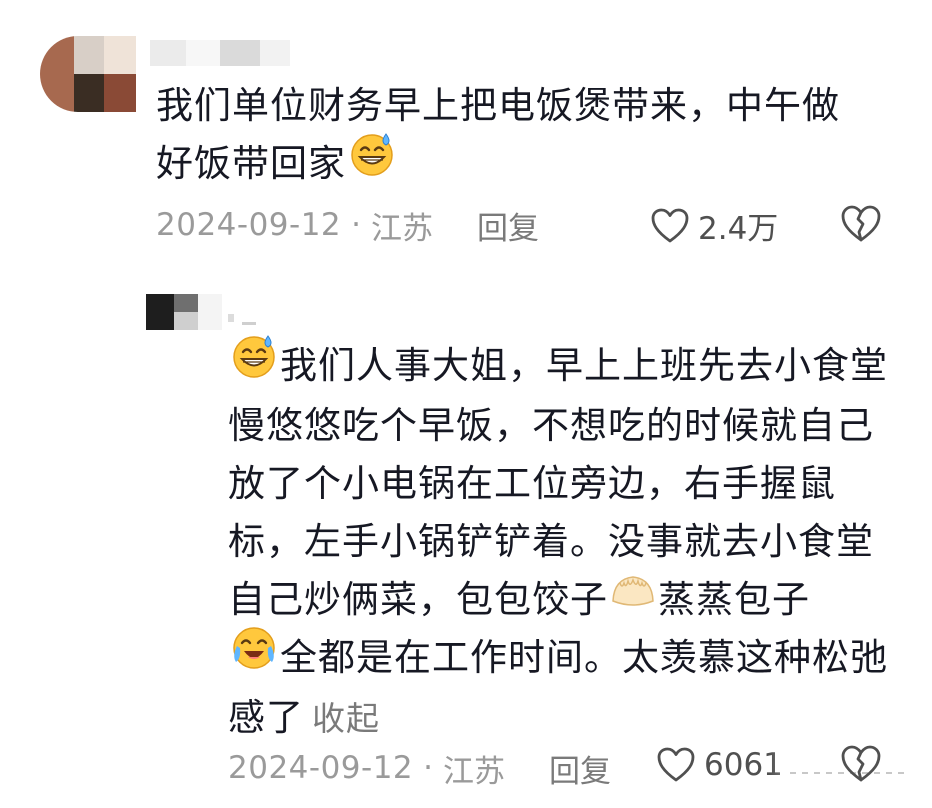  Describe the element at coordinates (251, 163) in the screenshot. I see `comment-text-fragment: 好饭带回家` at that location.